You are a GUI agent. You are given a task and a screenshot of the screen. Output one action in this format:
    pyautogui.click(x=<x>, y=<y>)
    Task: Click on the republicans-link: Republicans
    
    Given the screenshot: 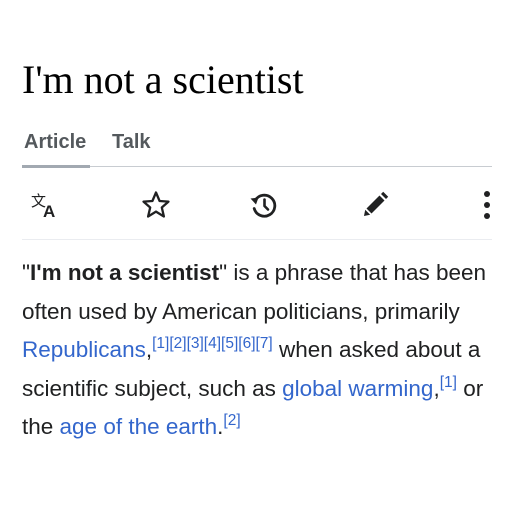 What is the action you would take?
    pyautogui.click(x=84, y=349)
    